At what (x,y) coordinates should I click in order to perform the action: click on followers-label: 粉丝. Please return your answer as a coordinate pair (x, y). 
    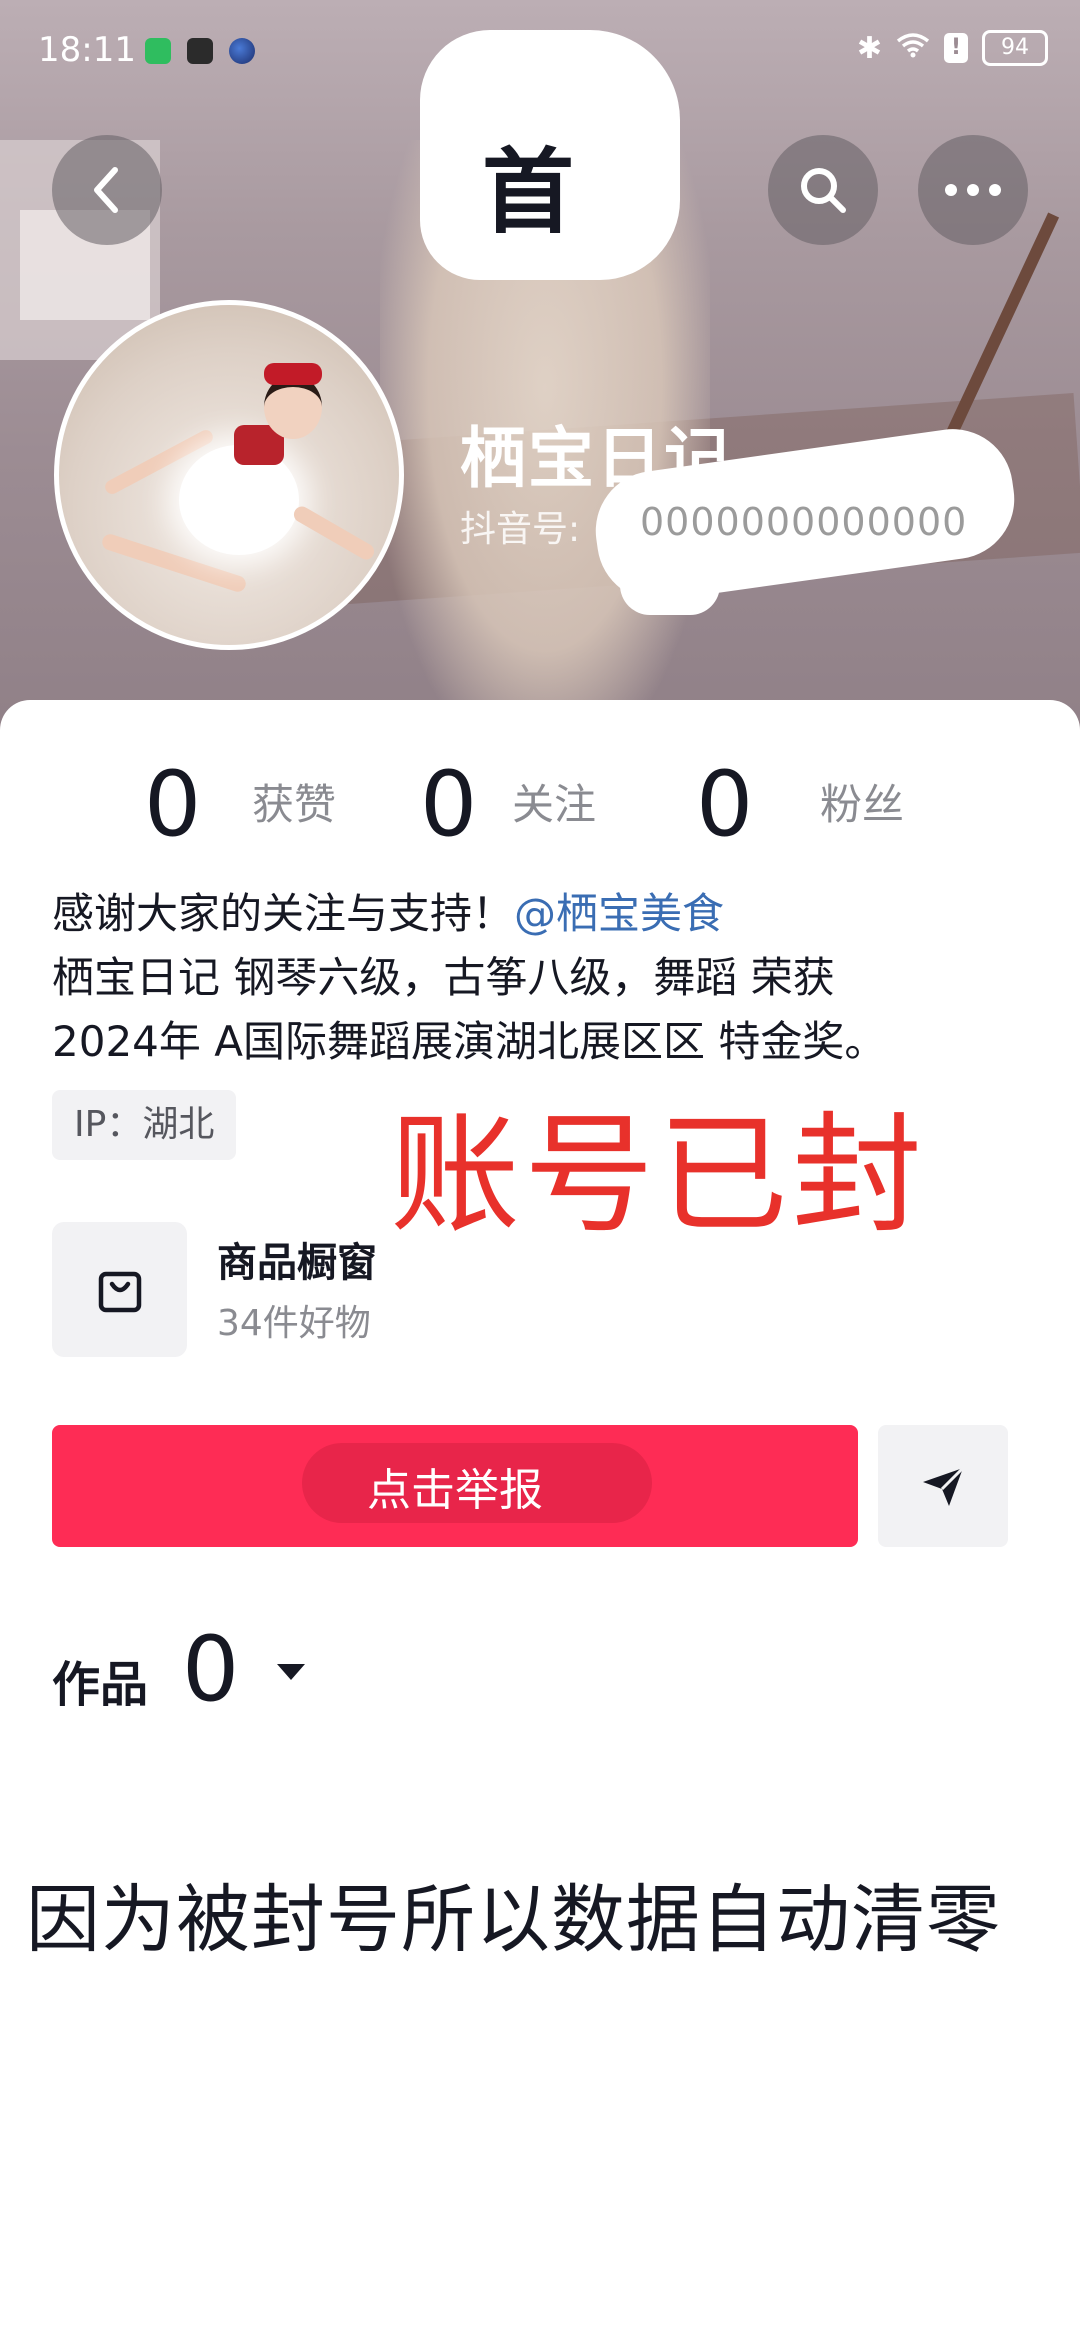
    Looking at the image, I should click on (862, 805).